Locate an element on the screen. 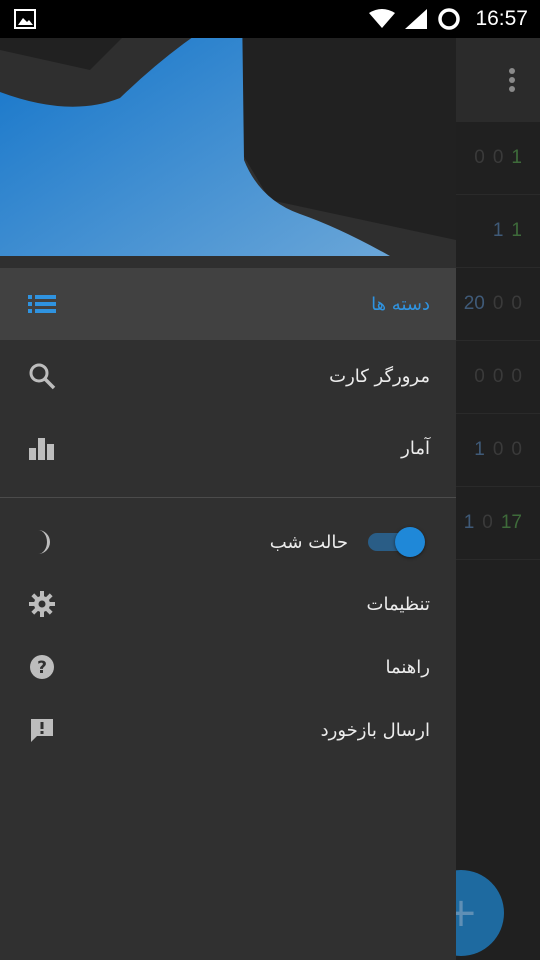  table-row: 1 1 is located at coordinates (498, 231).